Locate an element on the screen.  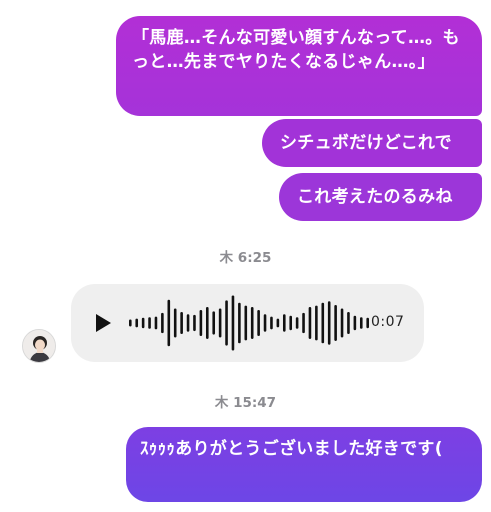
outgoing-message-3: これ考えたのるみね is located at coordinates (380, 197).